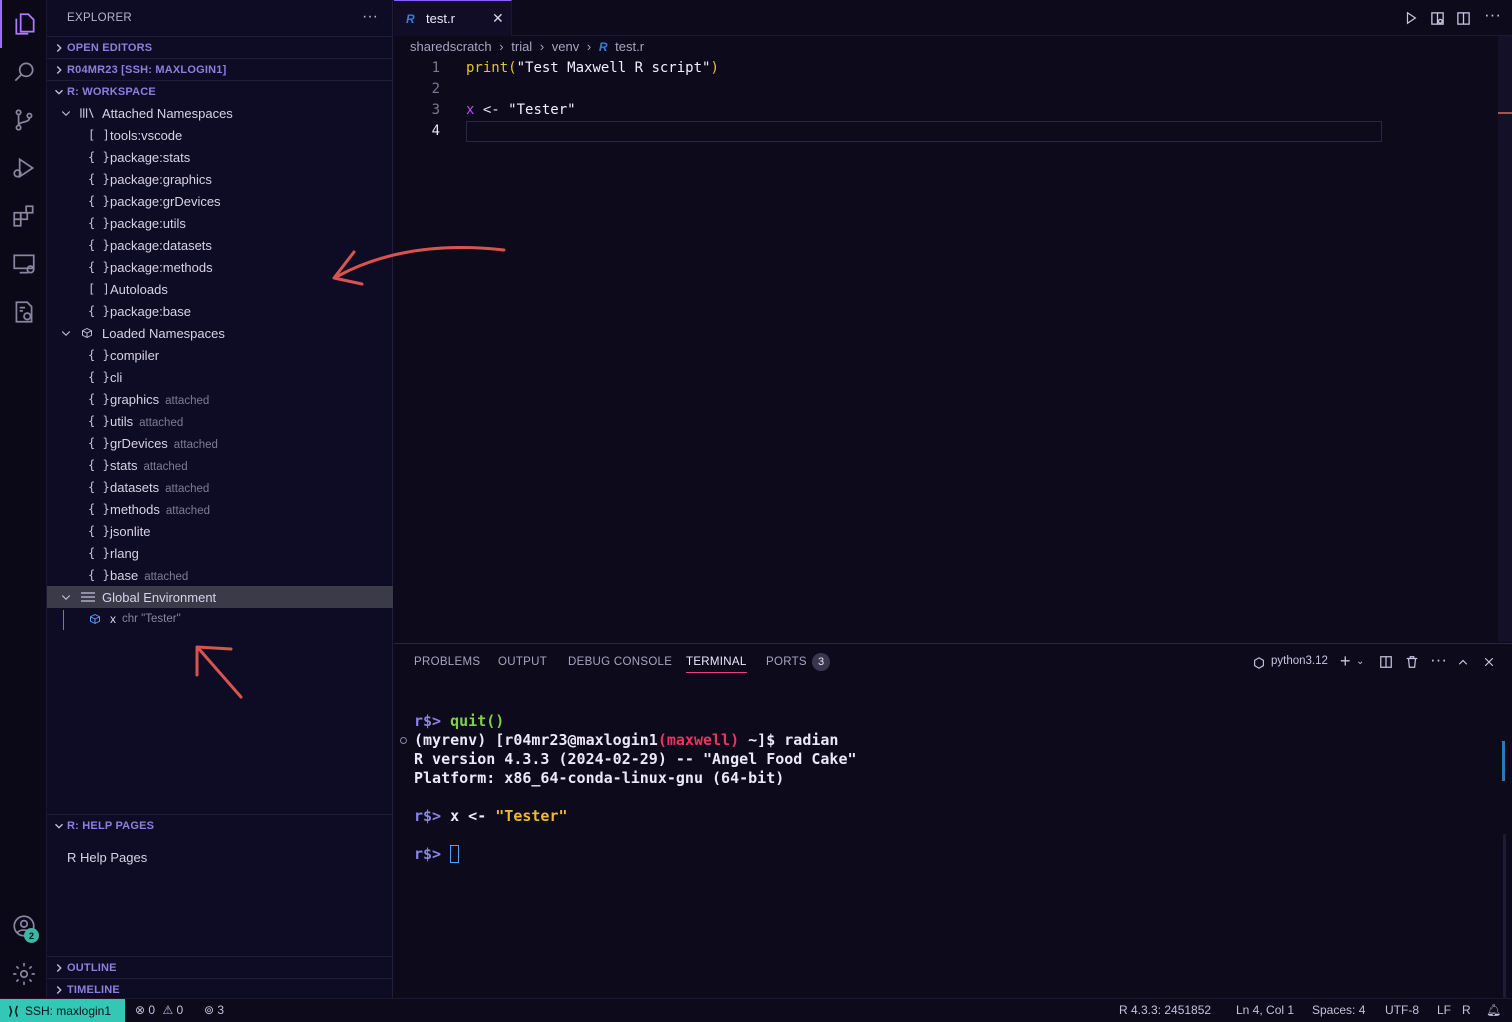 The image size is (1512, 1022). Describe the element at coordinates (592, 68) in the screenshot. I see `code-line-1: print("Test Maxwell R script")` at that location.